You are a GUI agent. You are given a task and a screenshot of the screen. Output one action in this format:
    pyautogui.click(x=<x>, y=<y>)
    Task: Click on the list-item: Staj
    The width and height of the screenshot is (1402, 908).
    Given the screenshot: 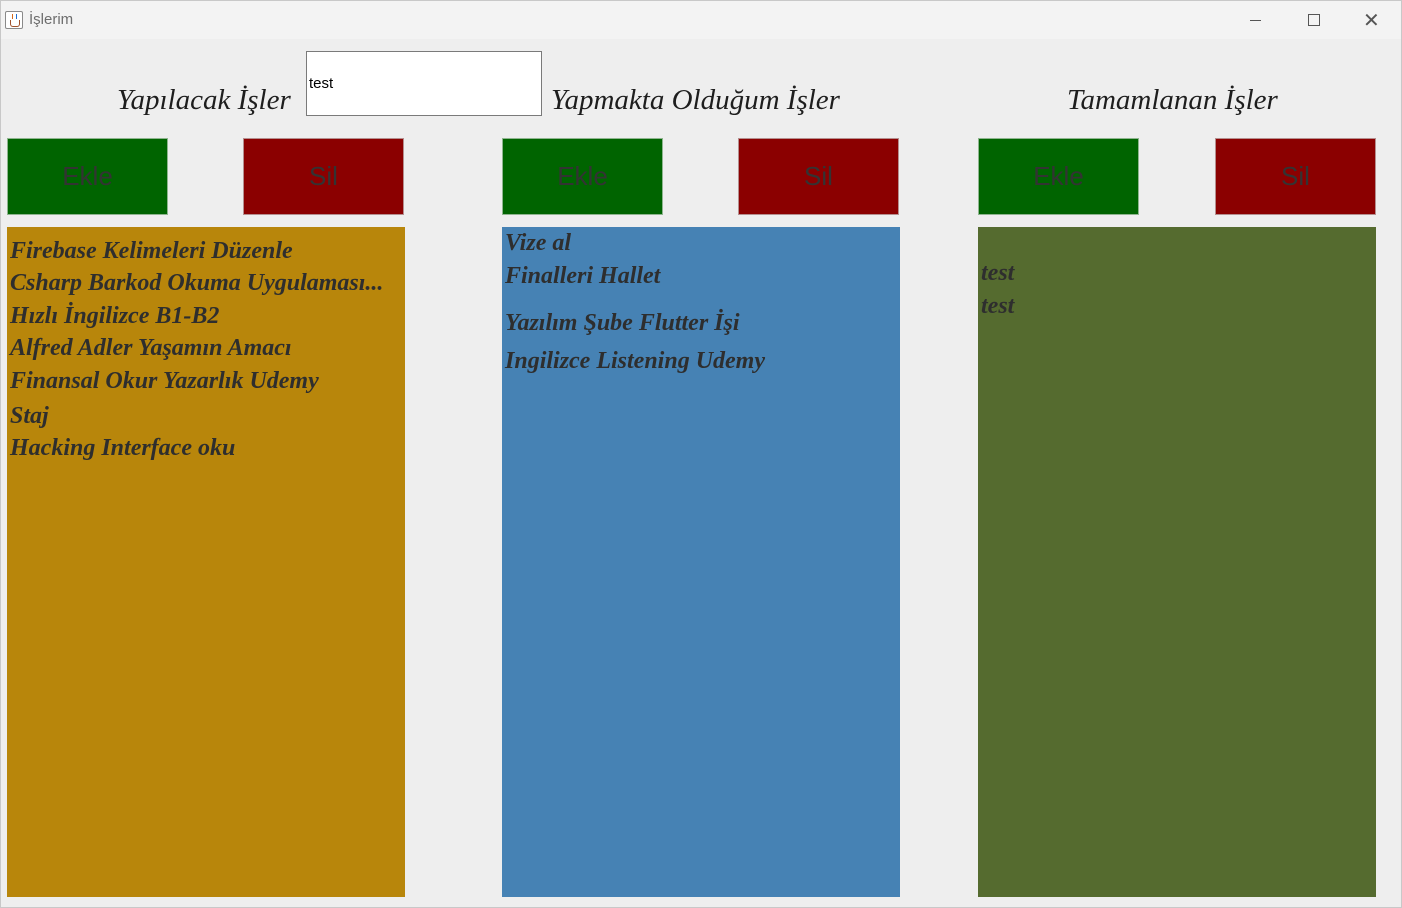 What is the action you would take?
    pyautogui.click(x=29, y=416)
    